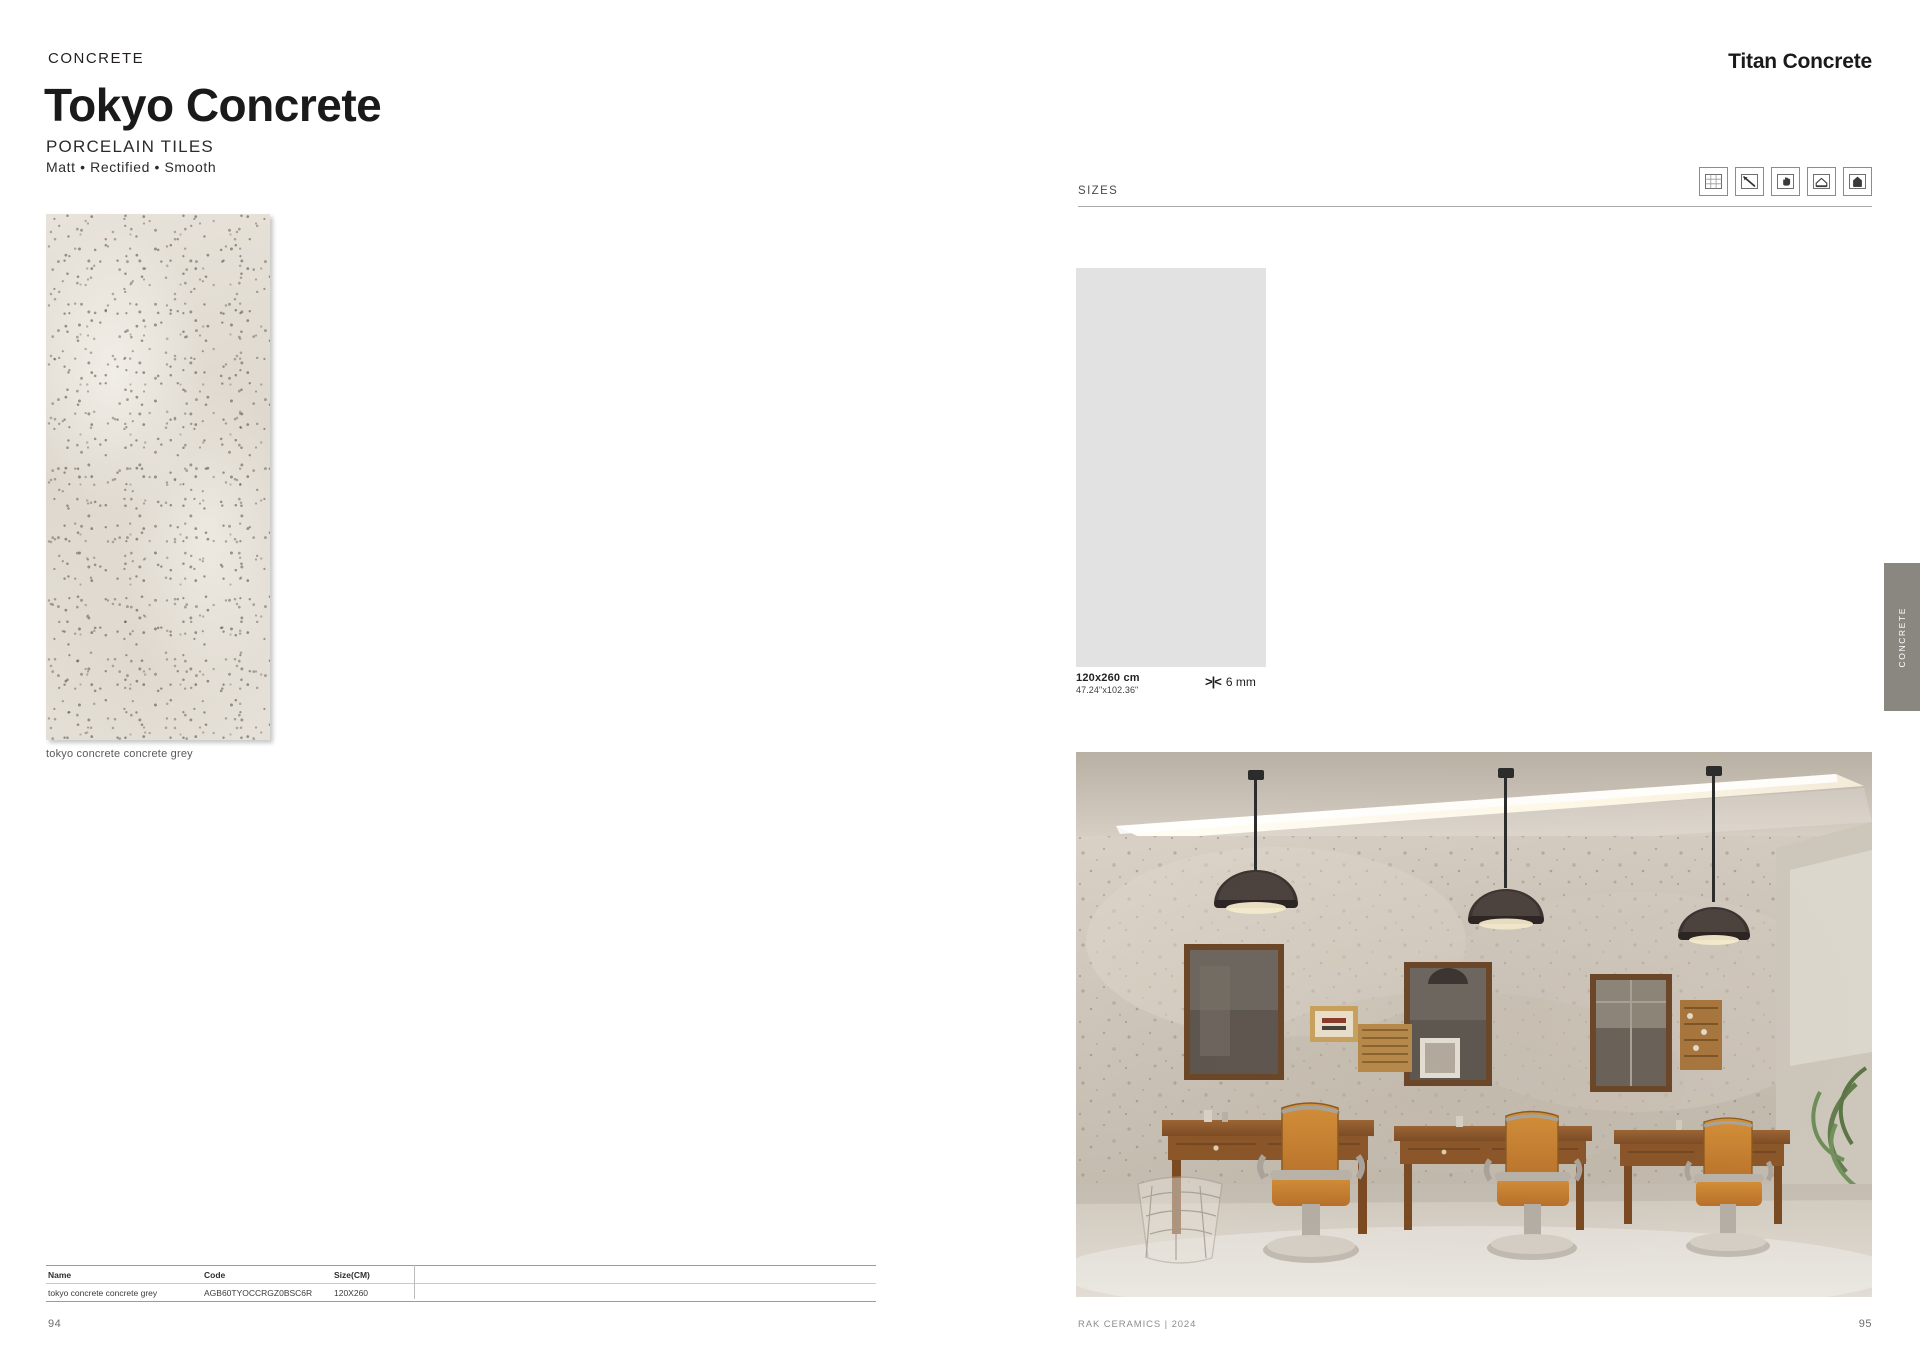 The width and height of the screenshot is (1920, 1358). Describe the element at coordinates (103, 1292) in the screenshot. I see `table-cell-name: tokyo concrete concrete grey` at that location.